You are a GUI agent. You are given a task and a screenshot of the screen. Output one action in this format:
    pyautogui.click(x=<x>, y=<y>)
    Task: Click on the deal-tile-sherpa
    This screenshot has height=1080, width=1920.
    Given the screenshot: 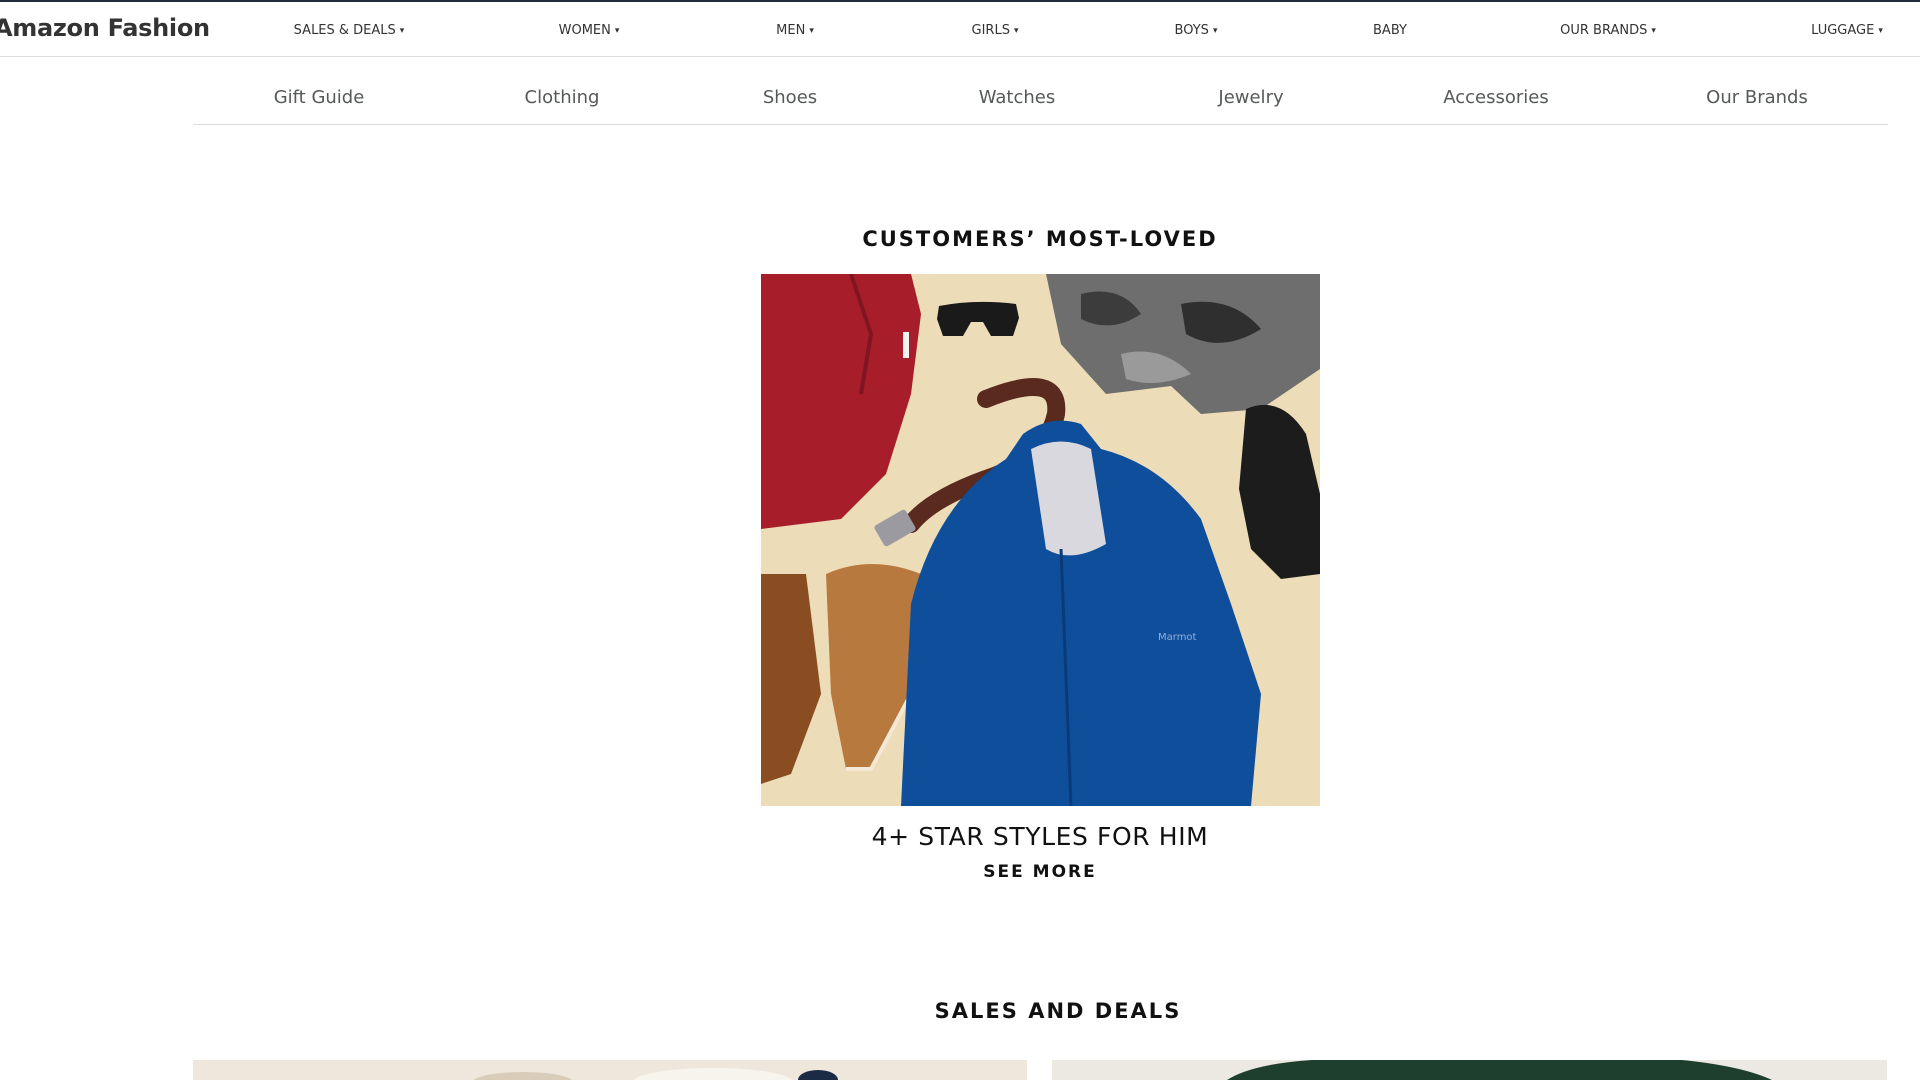 What is the action you would take?
    pyautogui.click(x=610, y=1070)
    